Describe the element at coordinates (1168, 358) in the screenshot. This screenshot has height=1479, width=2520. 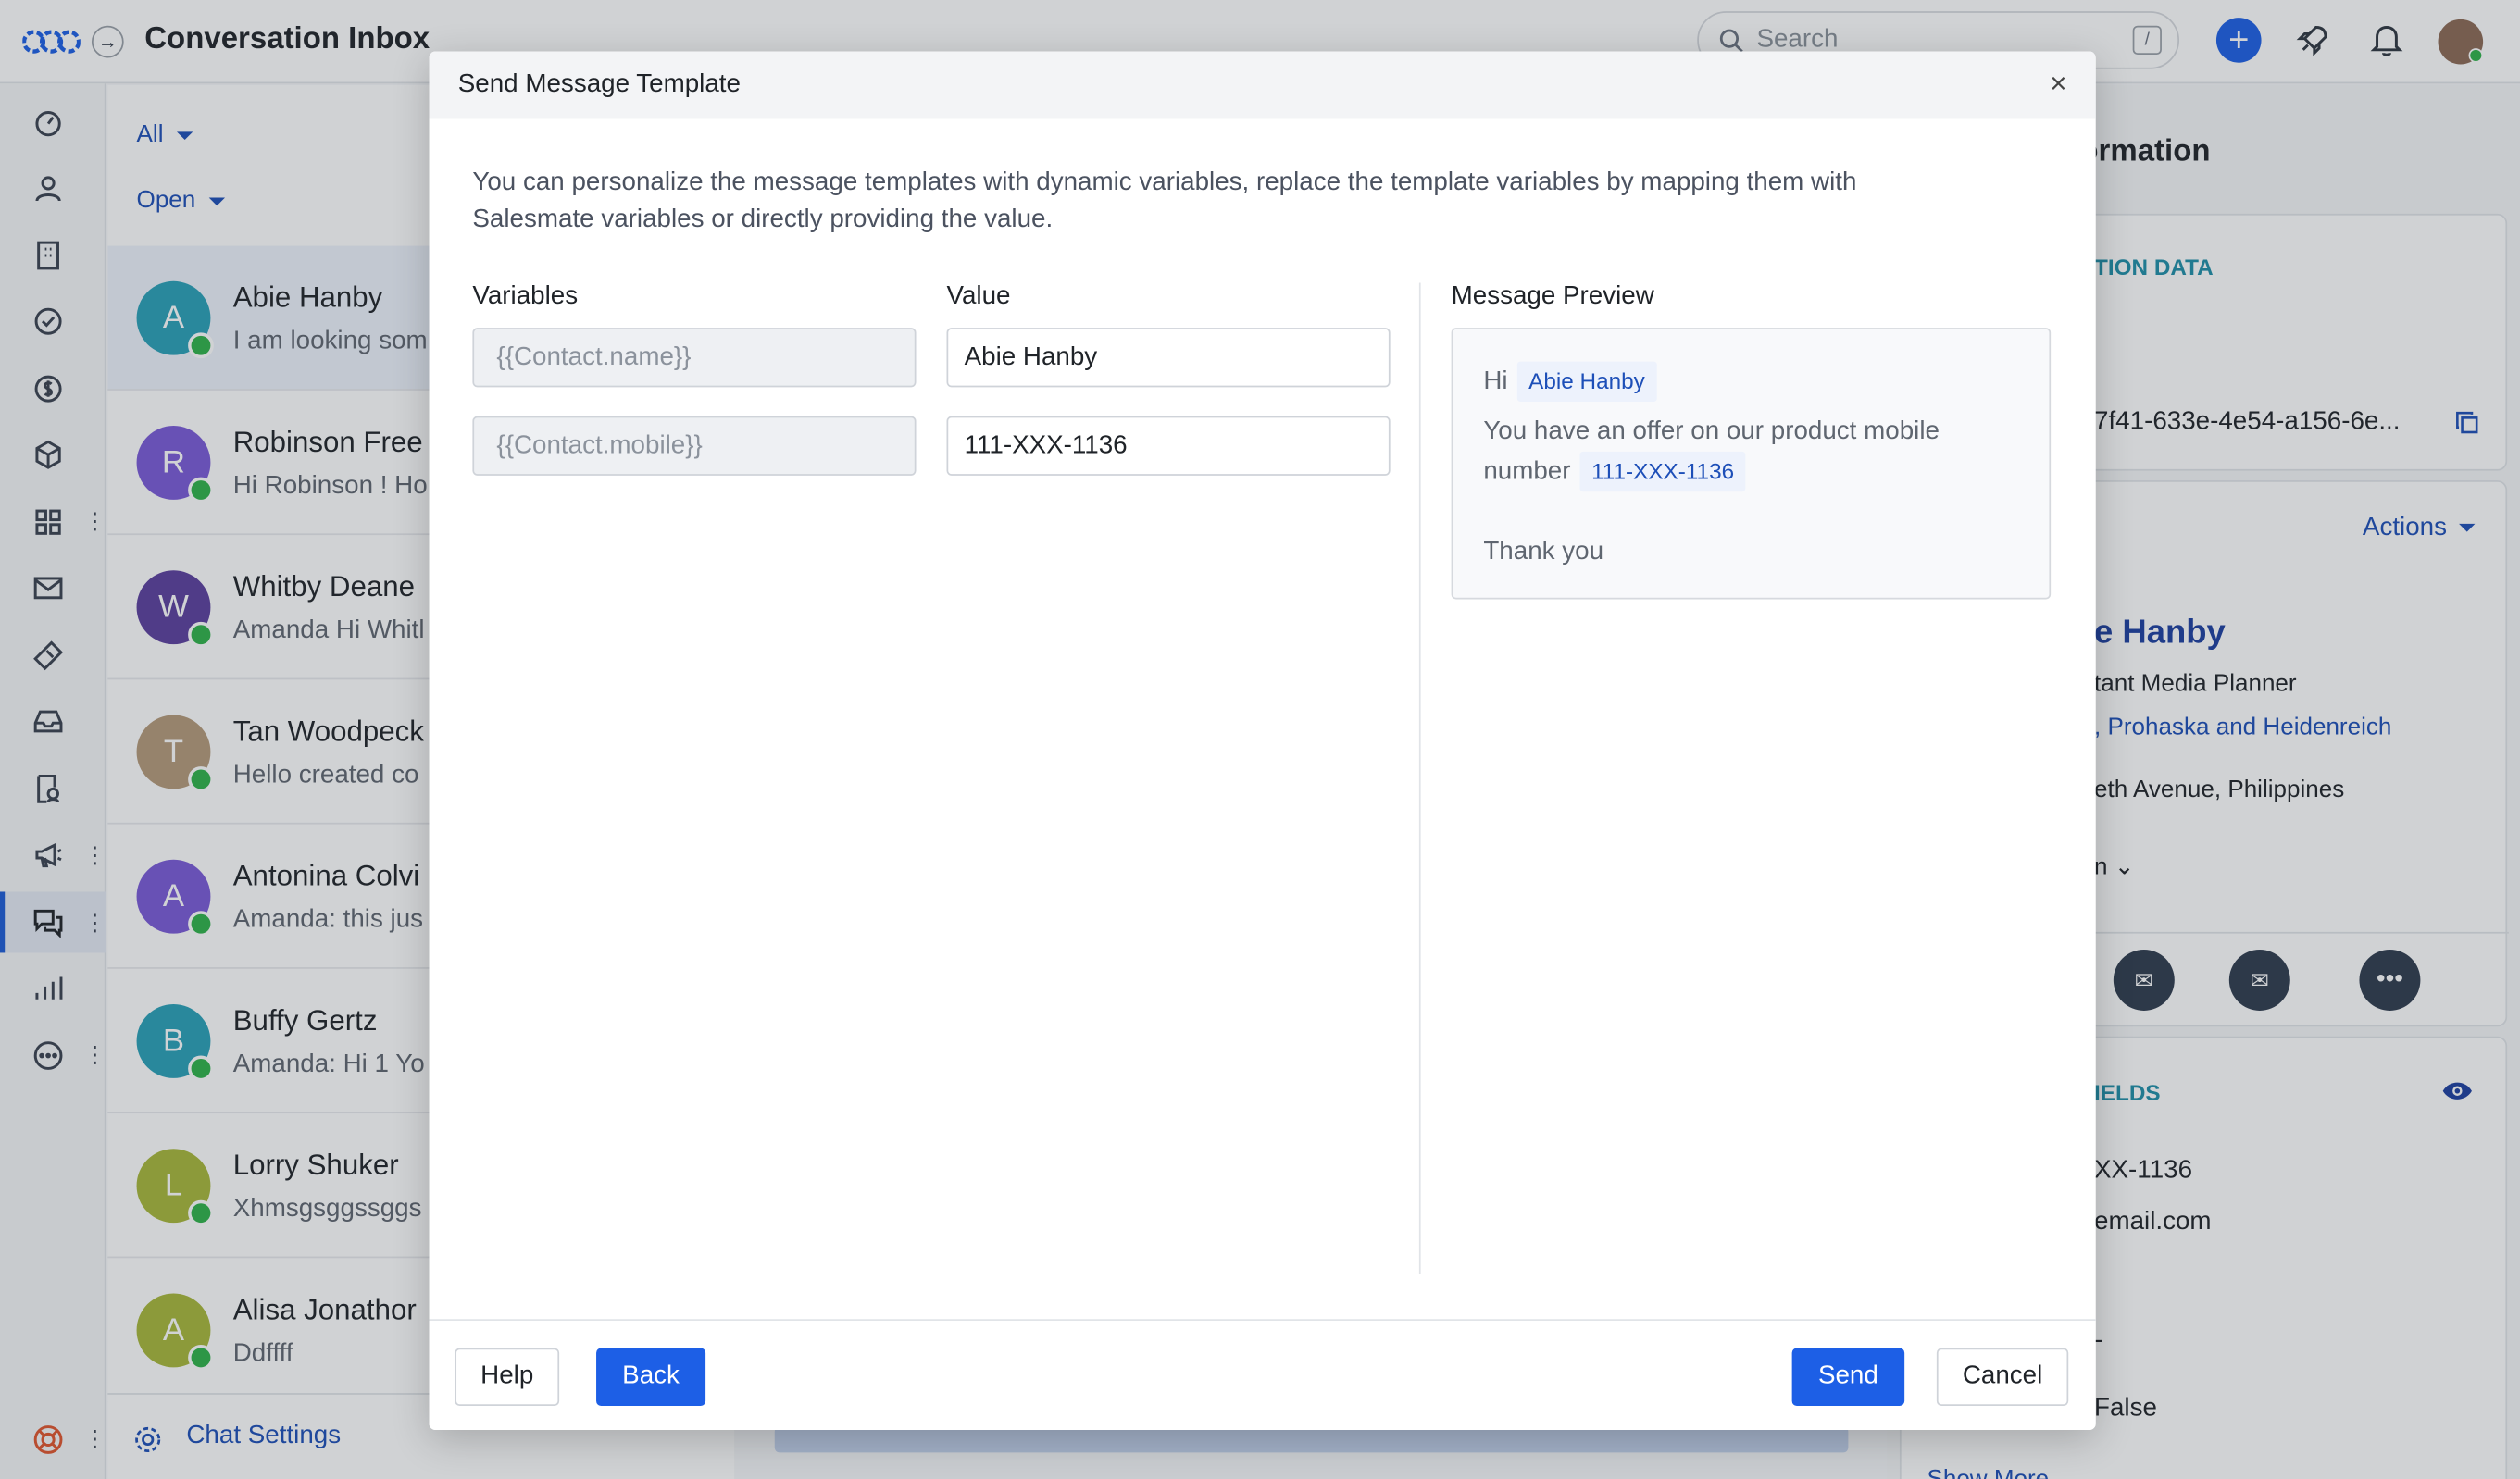
I see `value-input: Abie Hanby` at that location.